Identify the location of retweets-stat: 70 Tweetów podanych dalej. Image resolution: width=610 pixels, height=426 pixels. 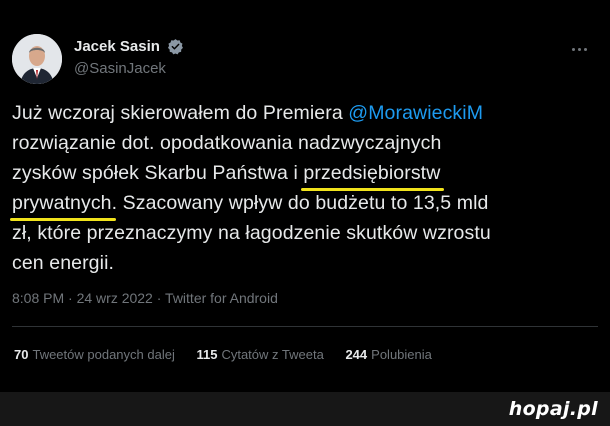
(94, 354).